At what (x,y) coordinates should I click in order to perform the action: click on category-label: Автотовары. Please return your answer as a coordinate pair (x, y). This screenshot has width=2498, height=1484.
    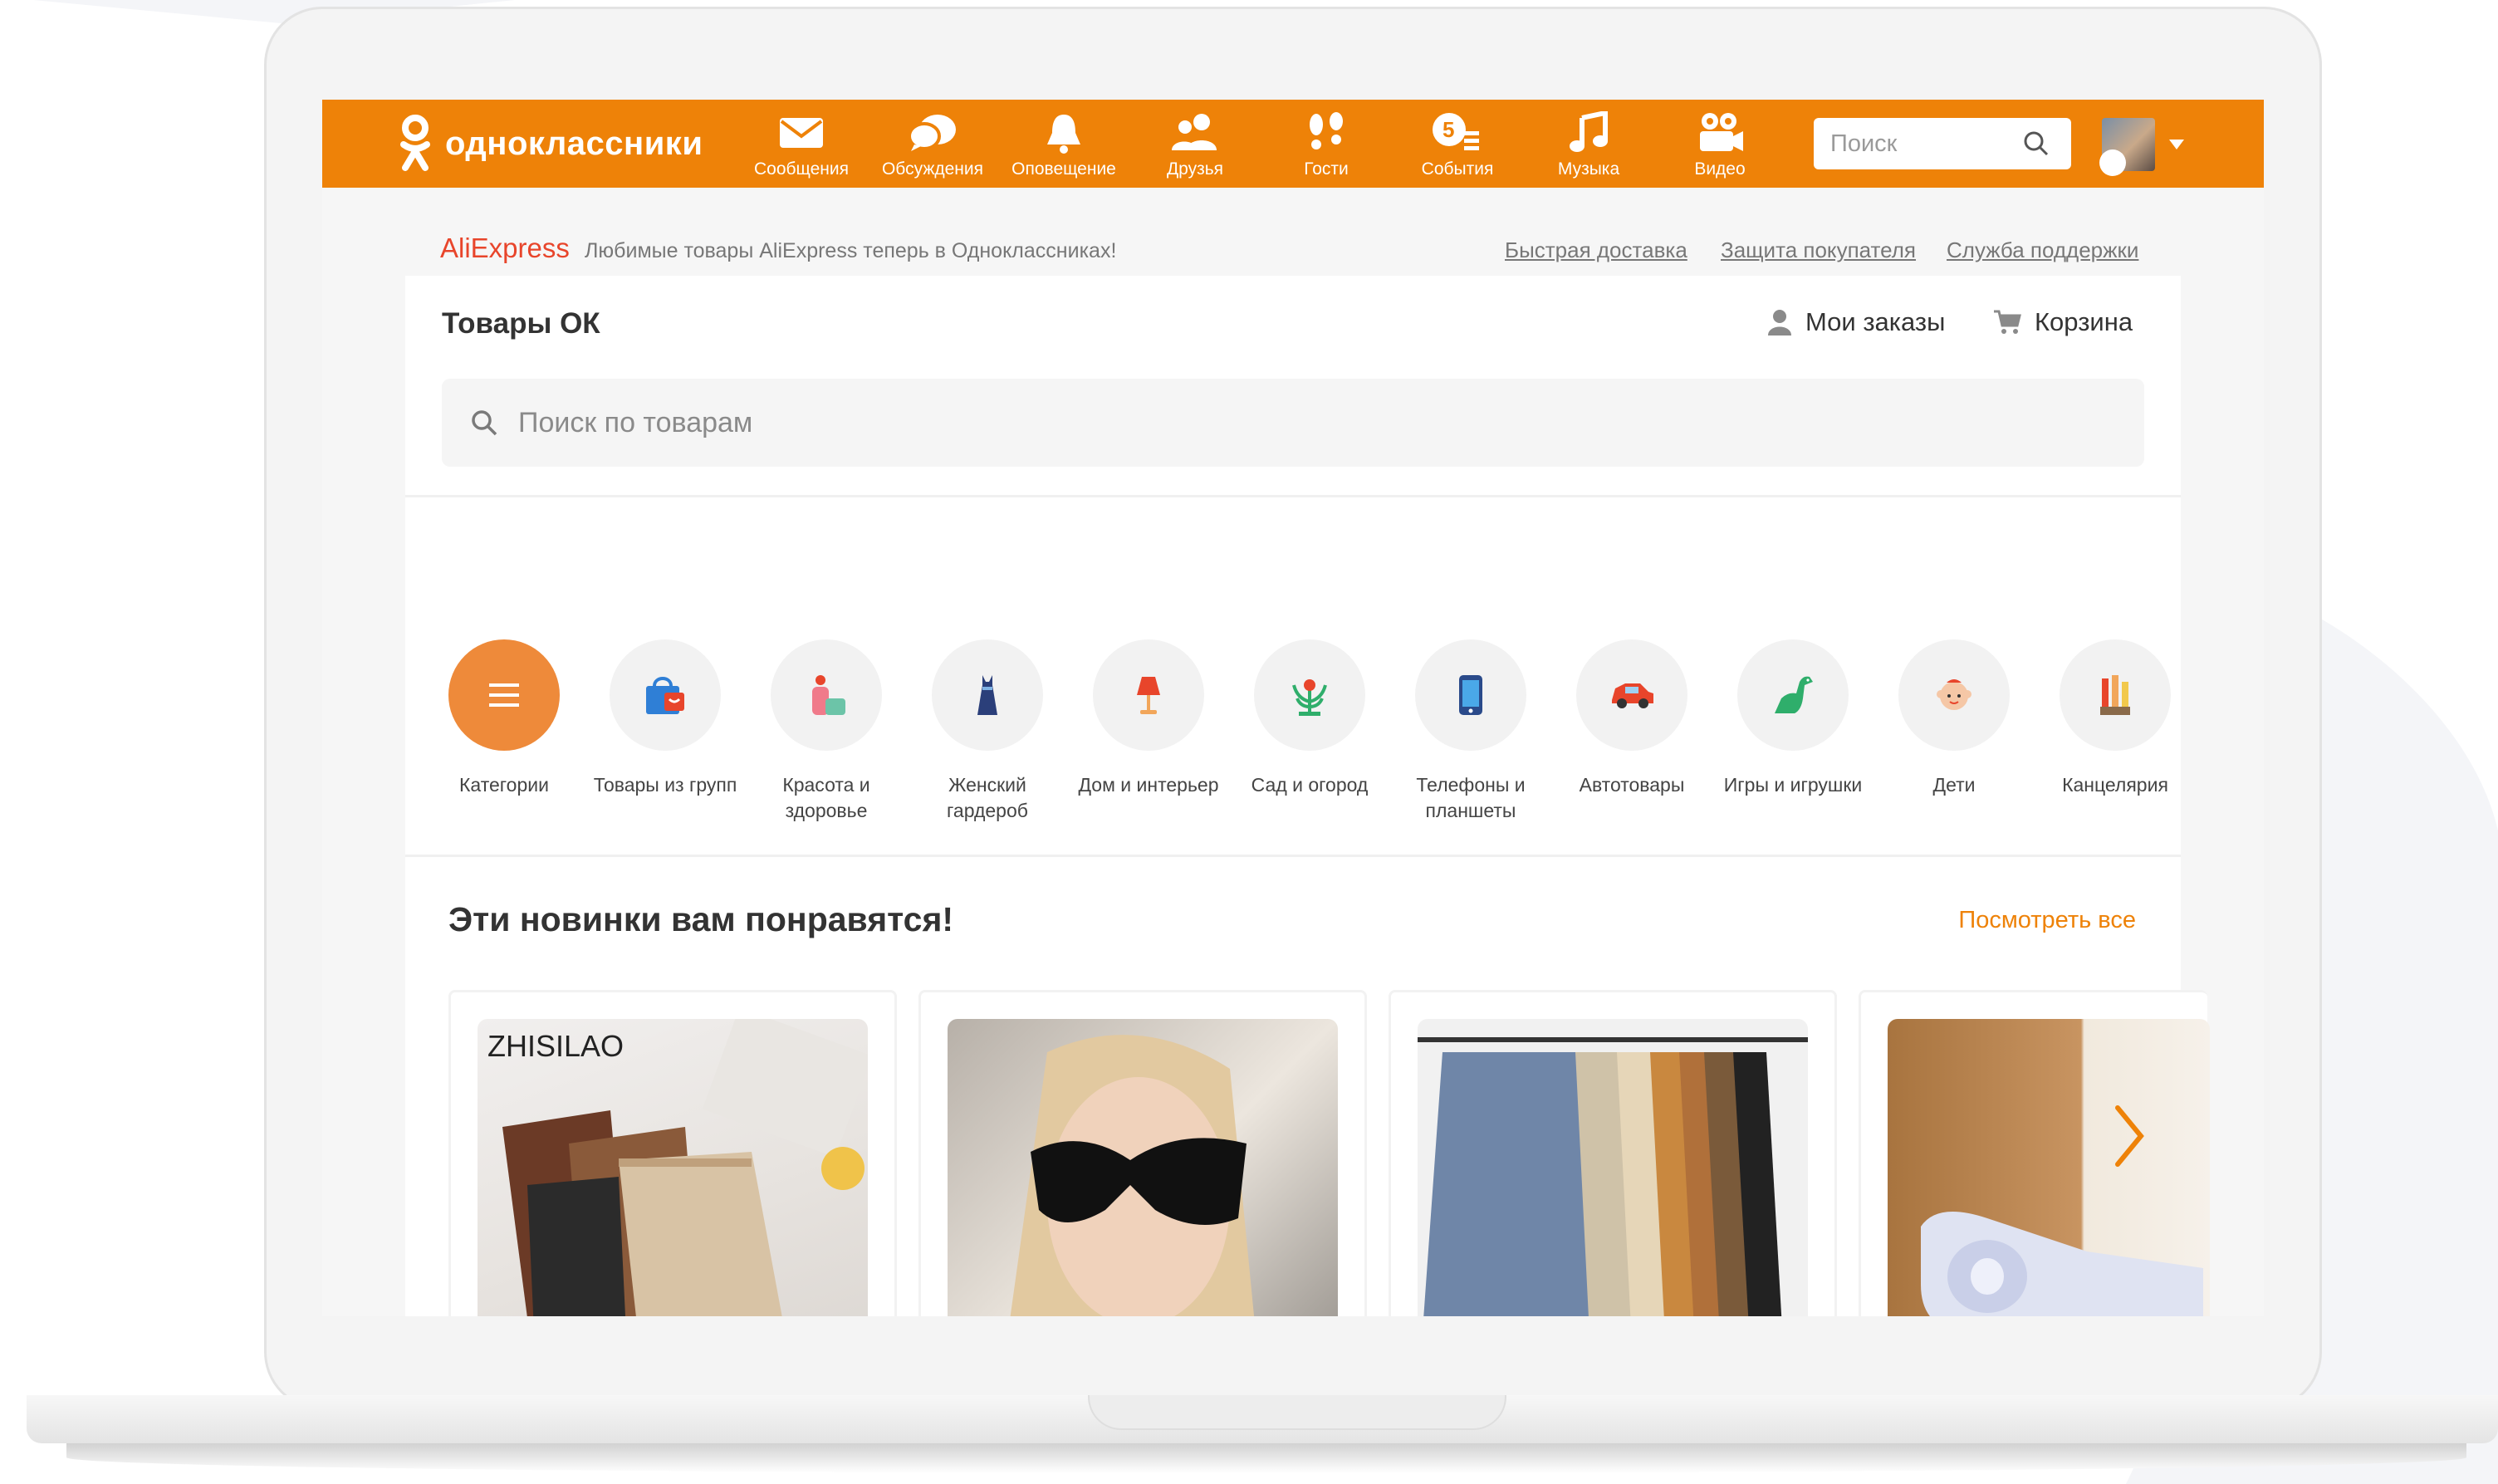
    Looking at the image, I should click on (1632, 785).